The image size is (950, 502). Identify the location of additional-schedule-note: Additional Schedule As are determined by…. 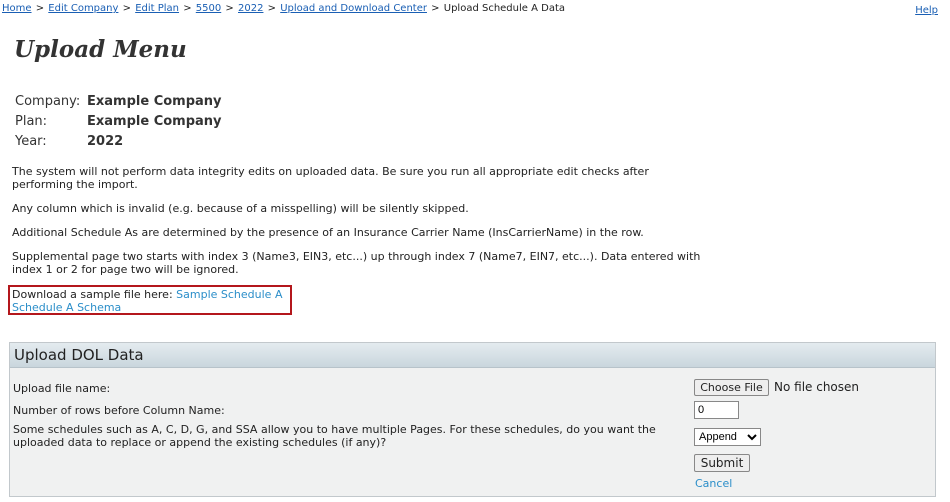
(328, 232).